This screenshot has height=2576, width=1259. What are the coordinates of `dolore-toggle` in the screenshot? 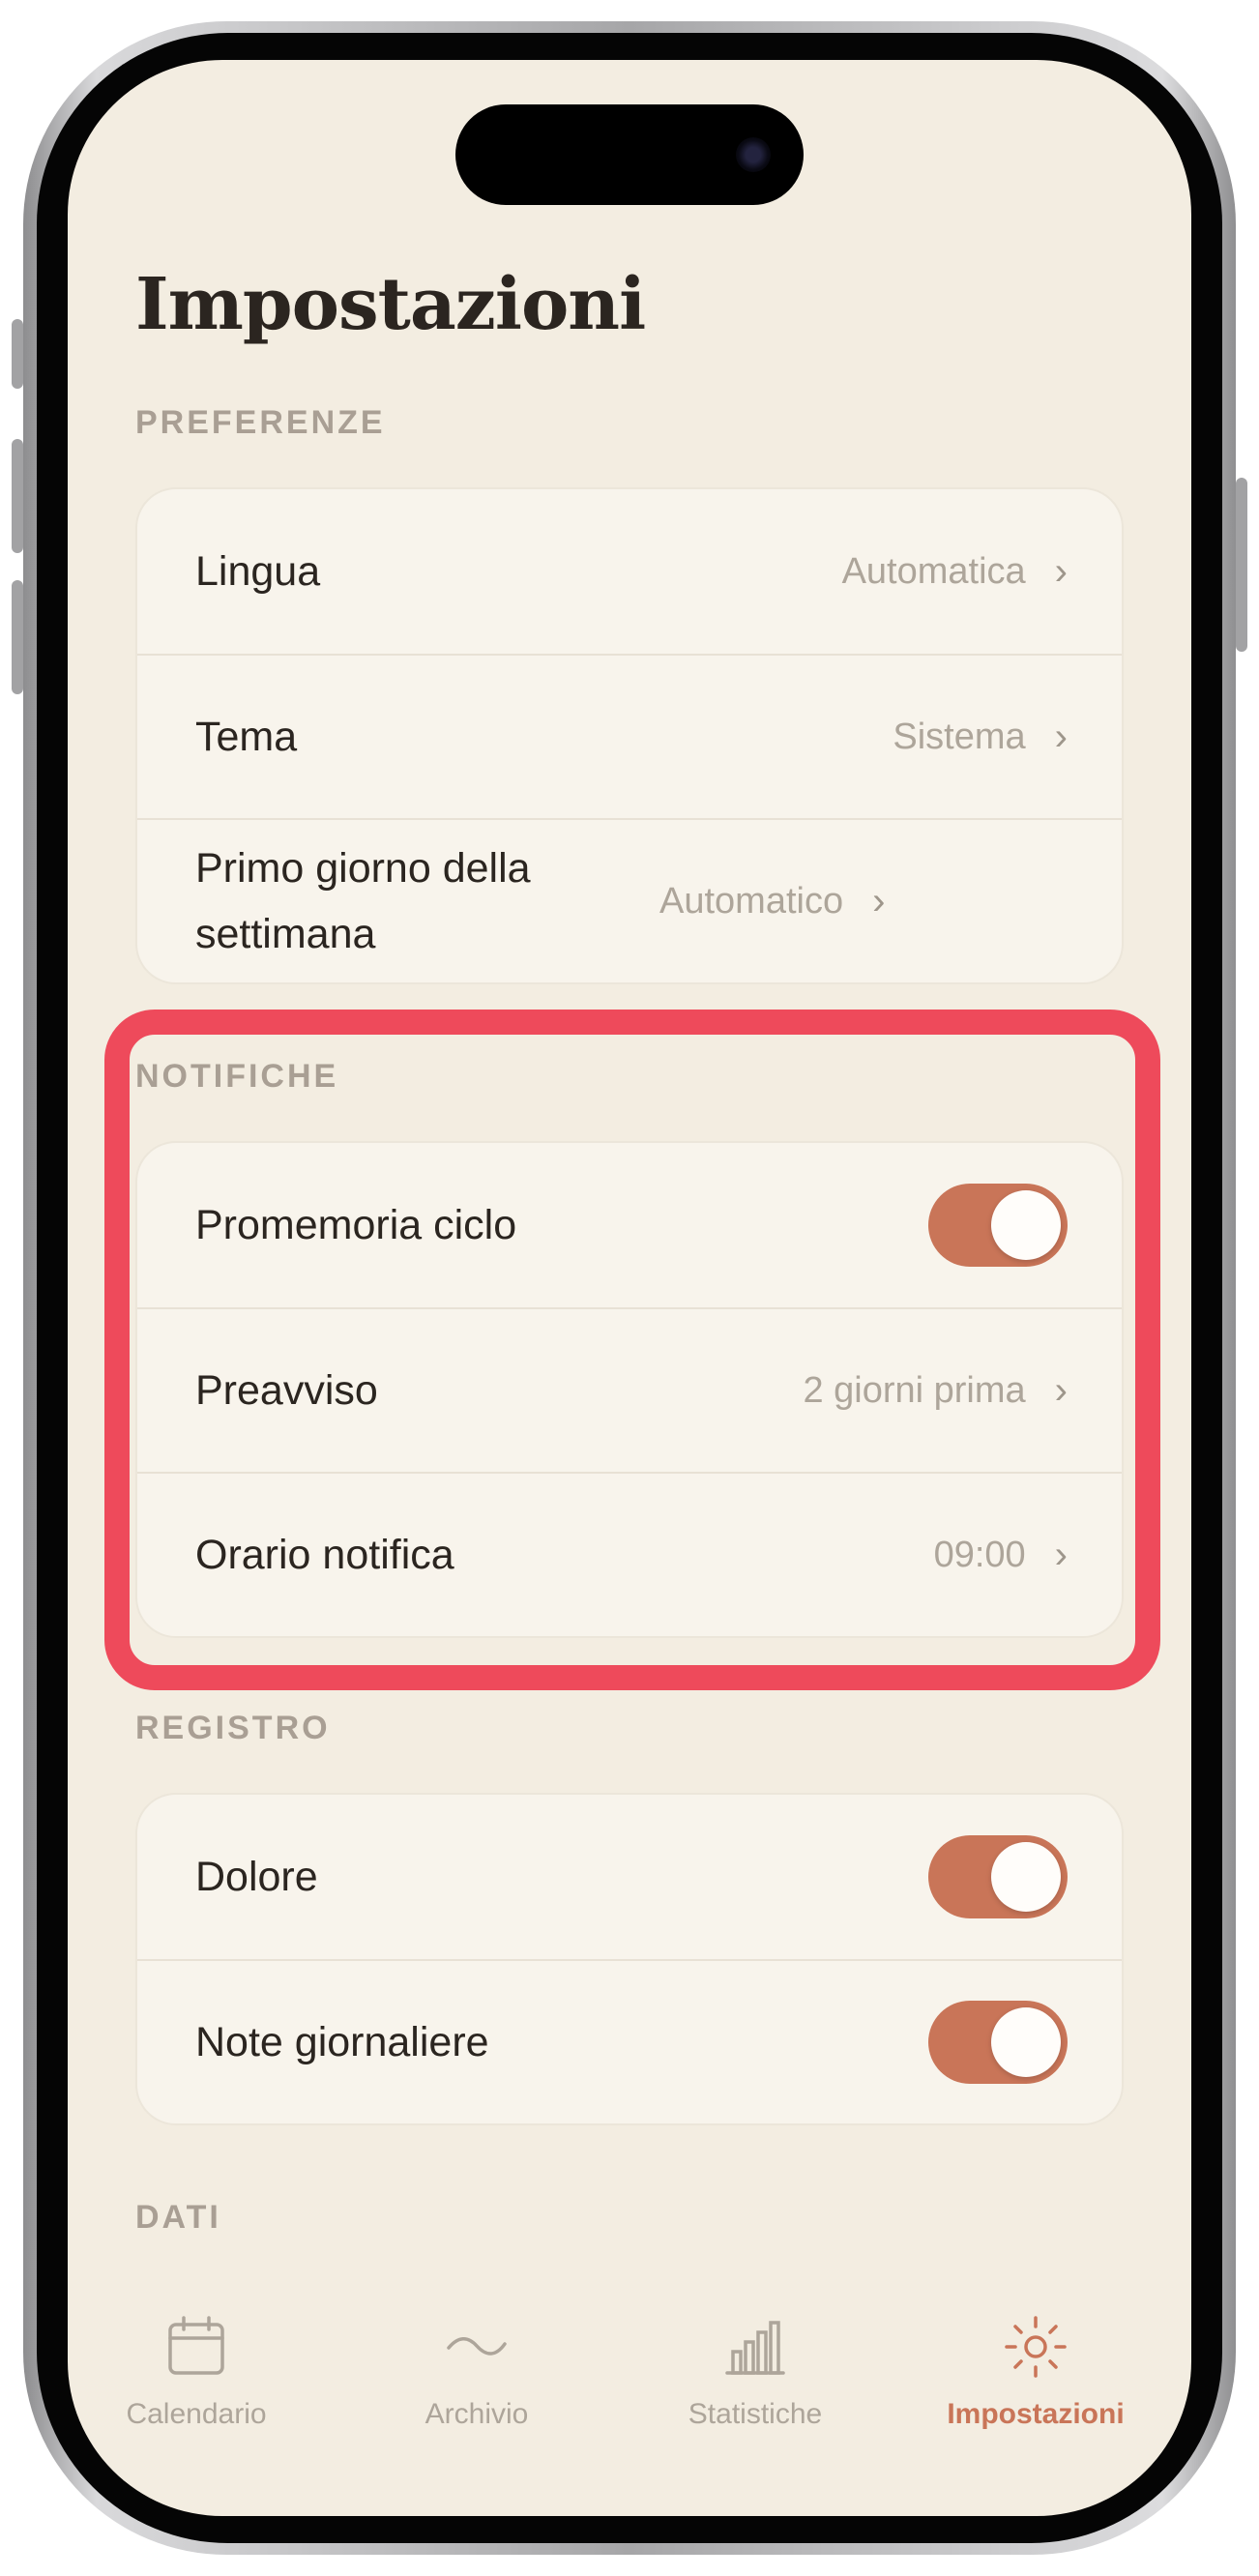 It's located at (998, 1876).